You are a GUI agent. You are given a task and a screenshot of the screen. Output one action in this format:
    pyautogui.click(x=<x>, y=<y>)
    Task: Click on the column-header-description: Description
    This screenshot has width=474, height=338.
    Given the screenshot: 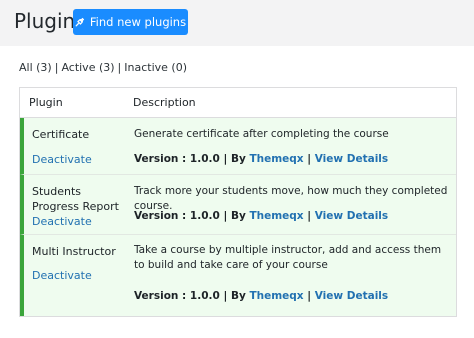 What is the action you would take?
    pyautogui.click(x=164, y=102)
    